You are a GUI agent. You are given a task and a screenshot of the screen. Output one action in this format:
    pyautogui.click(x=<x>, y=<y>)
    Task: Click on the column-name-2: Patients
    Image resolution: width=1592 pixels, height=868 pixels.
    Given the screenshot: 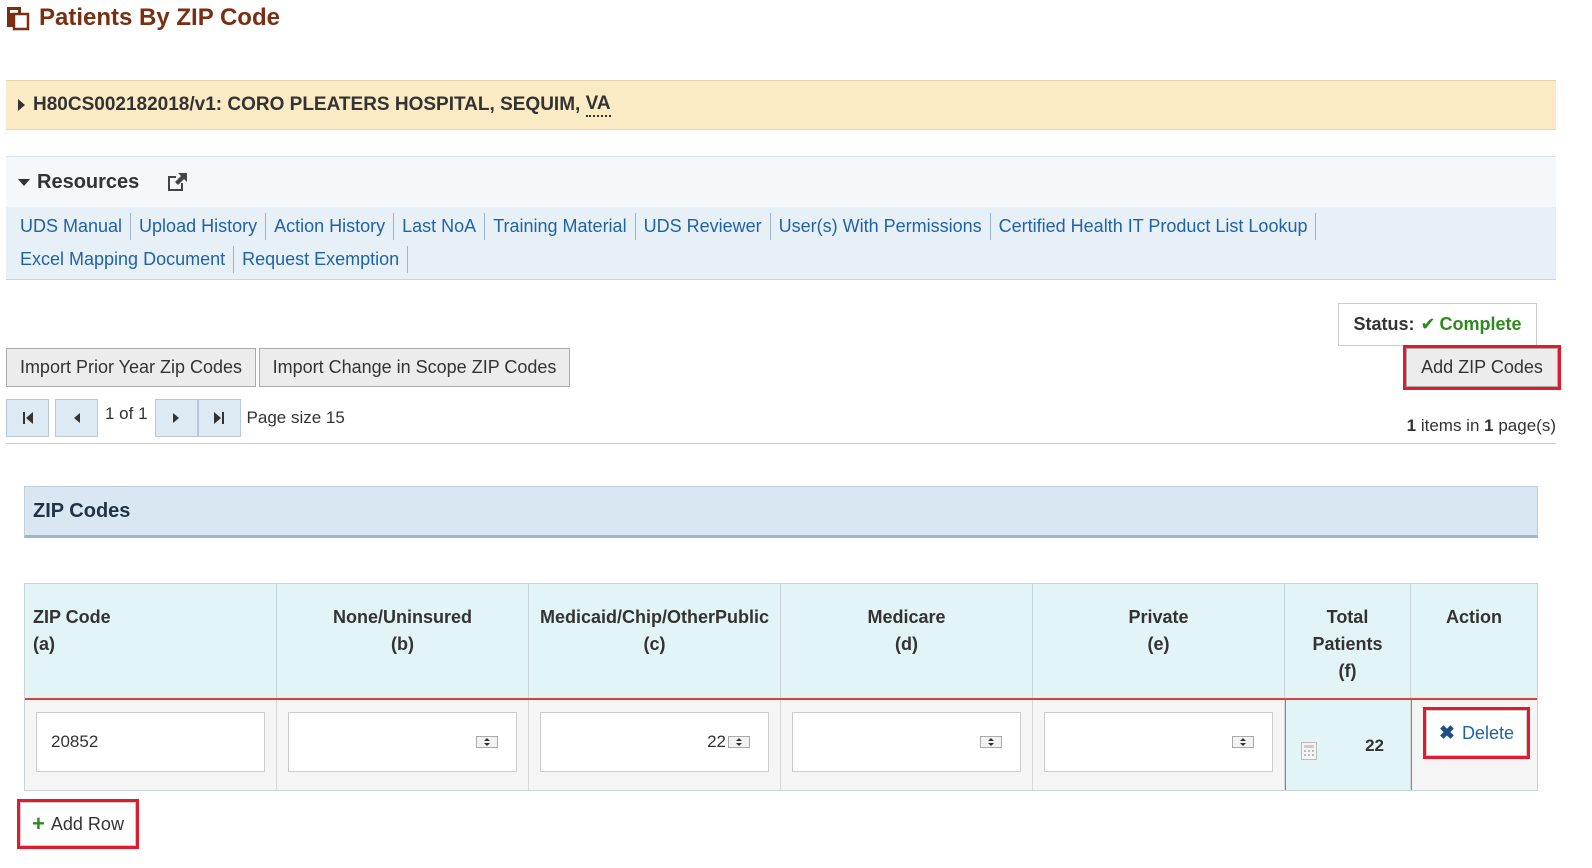 What is the action you would take?
    pyautogui.click(x=1347, y=644)
    